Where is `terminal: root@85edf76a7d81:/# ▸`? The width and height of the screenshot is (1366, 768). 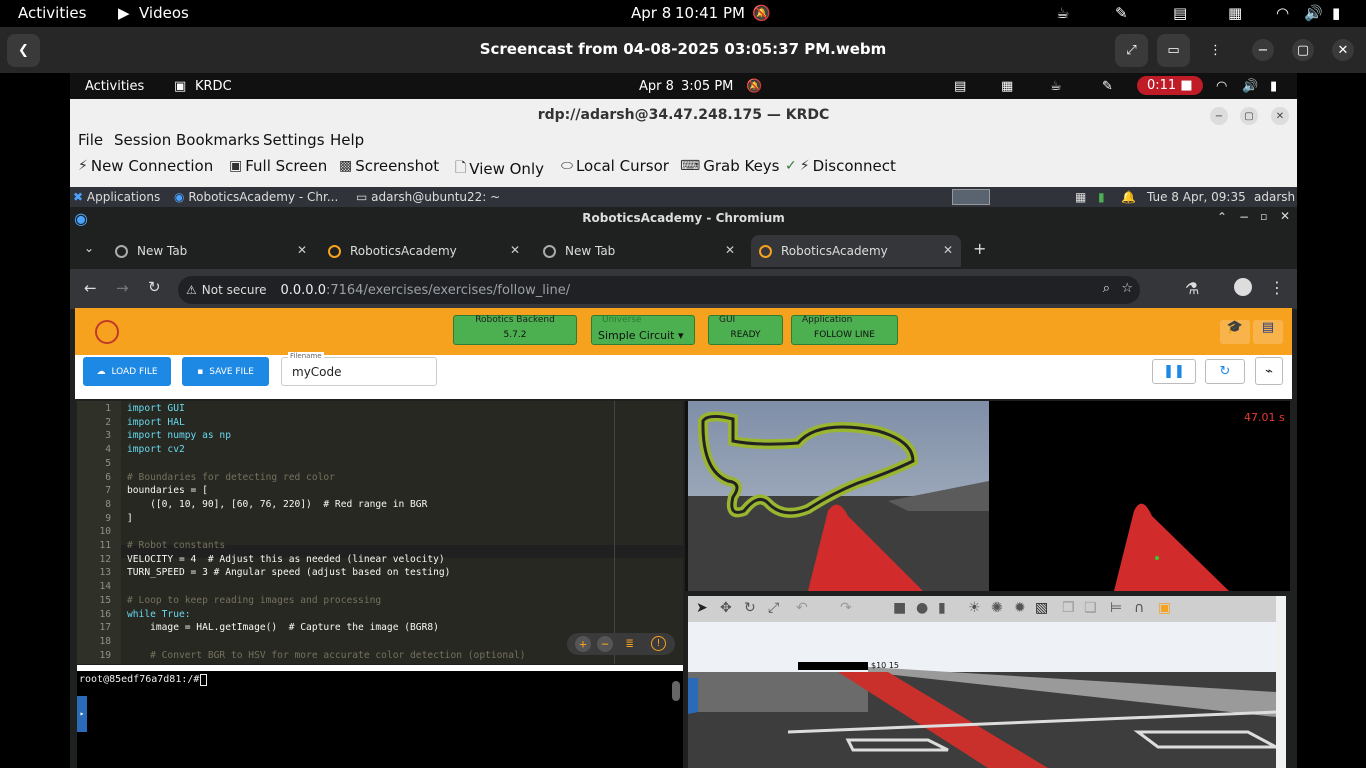 terminal: root@85edf76a7d81:/# ▸ is located at coordinates (380, 719).